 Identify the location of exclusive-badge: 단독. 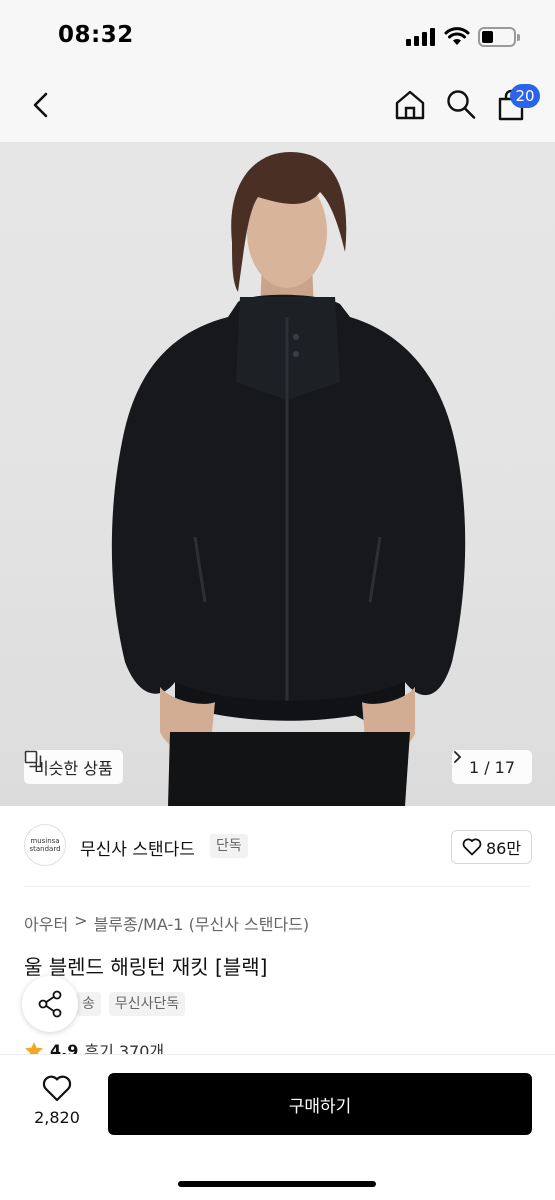
(229, 846).